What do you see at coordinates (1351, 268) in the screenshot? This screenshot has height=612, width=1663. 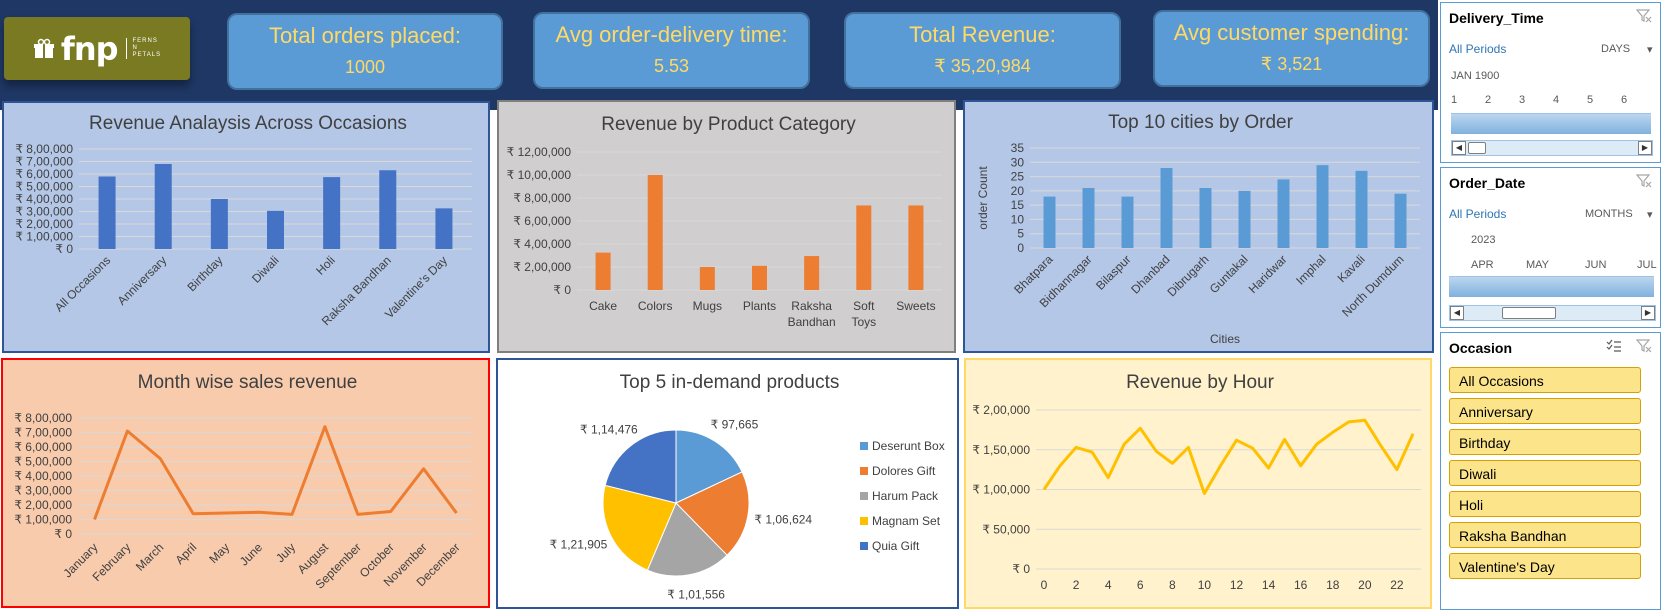 I see `x-tick-label: Kavali` at bounding box center [1351, 268].